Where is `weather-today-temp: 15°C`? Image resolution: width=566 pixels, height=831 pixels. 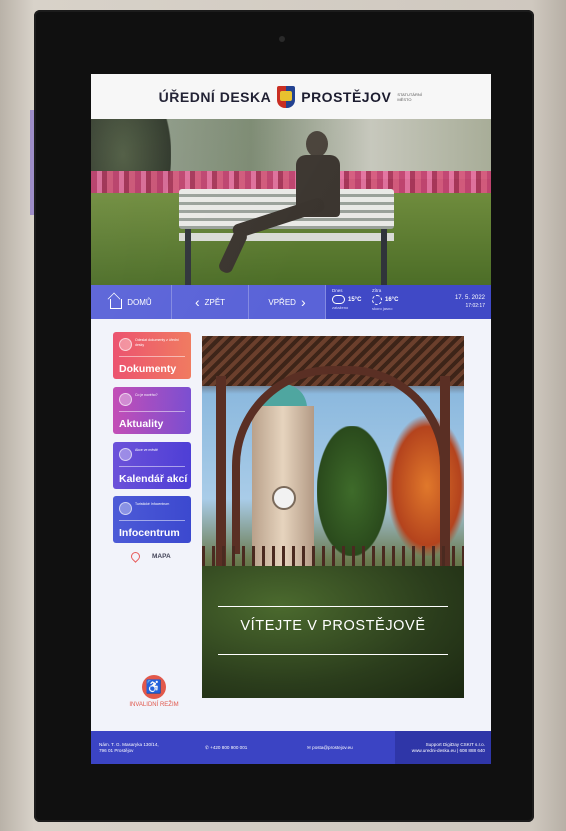 weather-today-temp: 15°C is located at coordinates (355, 299).